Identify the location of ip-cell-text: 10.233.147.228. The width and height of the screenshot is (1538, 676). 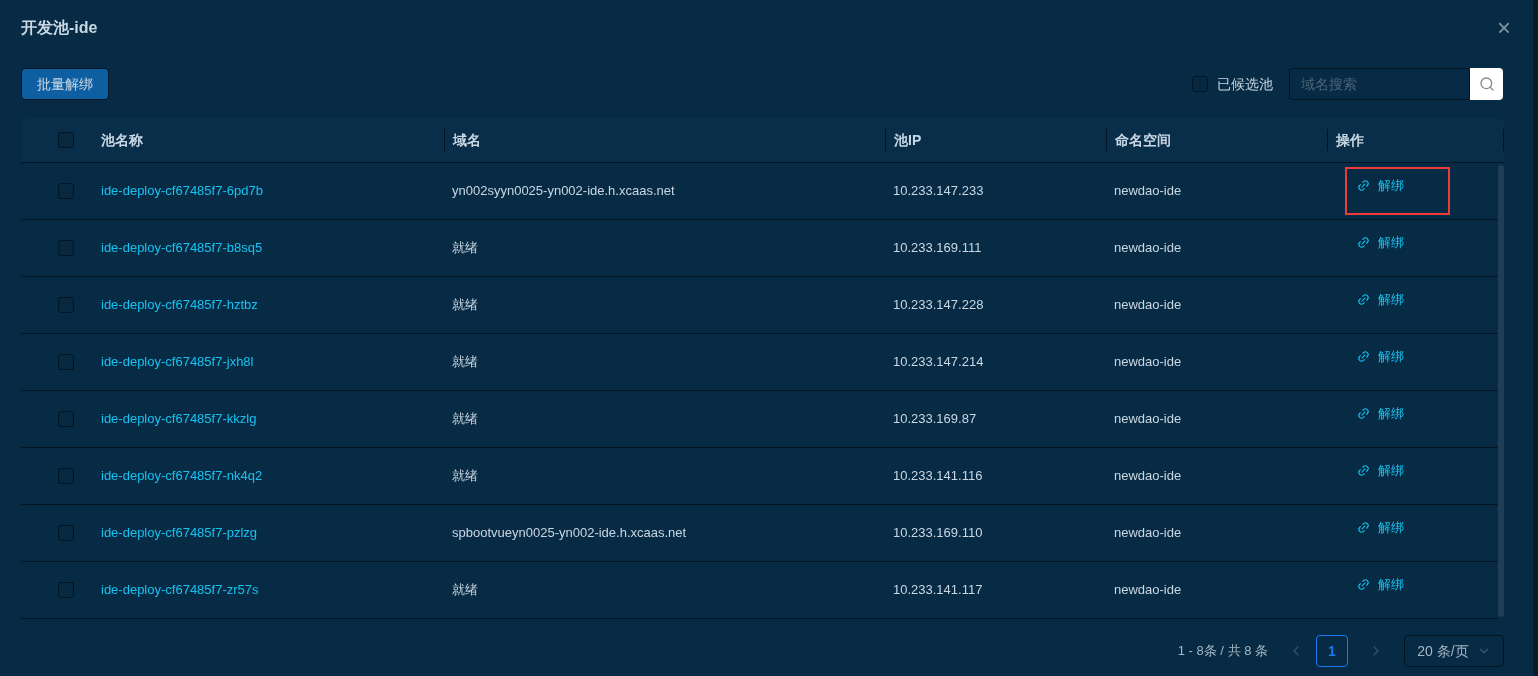
(939, 305).